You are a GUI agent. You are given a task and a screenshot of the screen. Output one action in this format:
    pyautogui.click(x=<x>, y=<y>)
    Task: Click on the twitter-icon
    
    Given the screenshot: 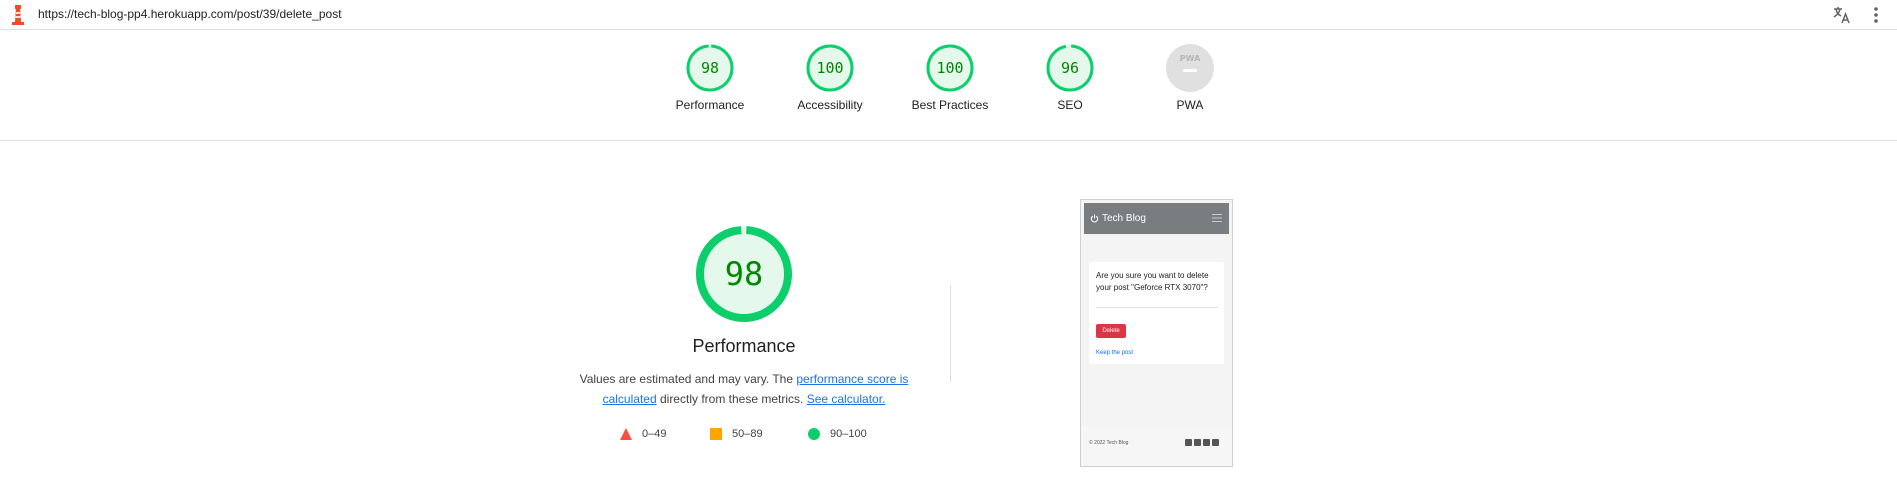 What is the action you would take?
    pyautogui.click(x=1197, y=442)
    